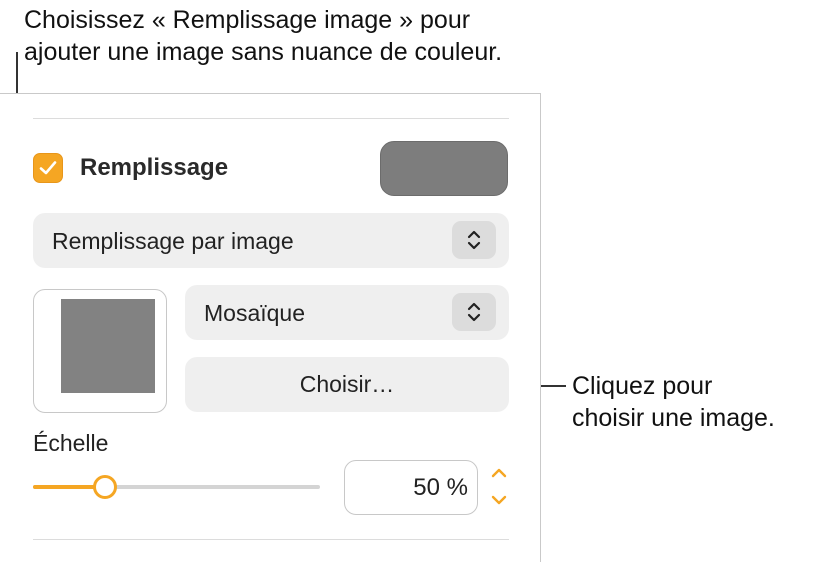  I want to click on chevron-down-icon, so click(499, 500).